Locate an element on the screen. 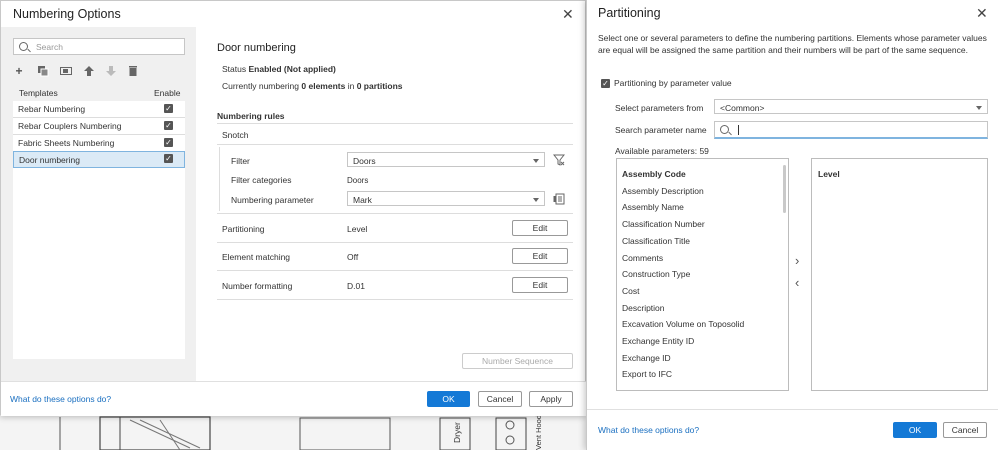 This screenshot has height=450, width=998. param-item: Exchange Entity ID is located at coordinates (658, 341).